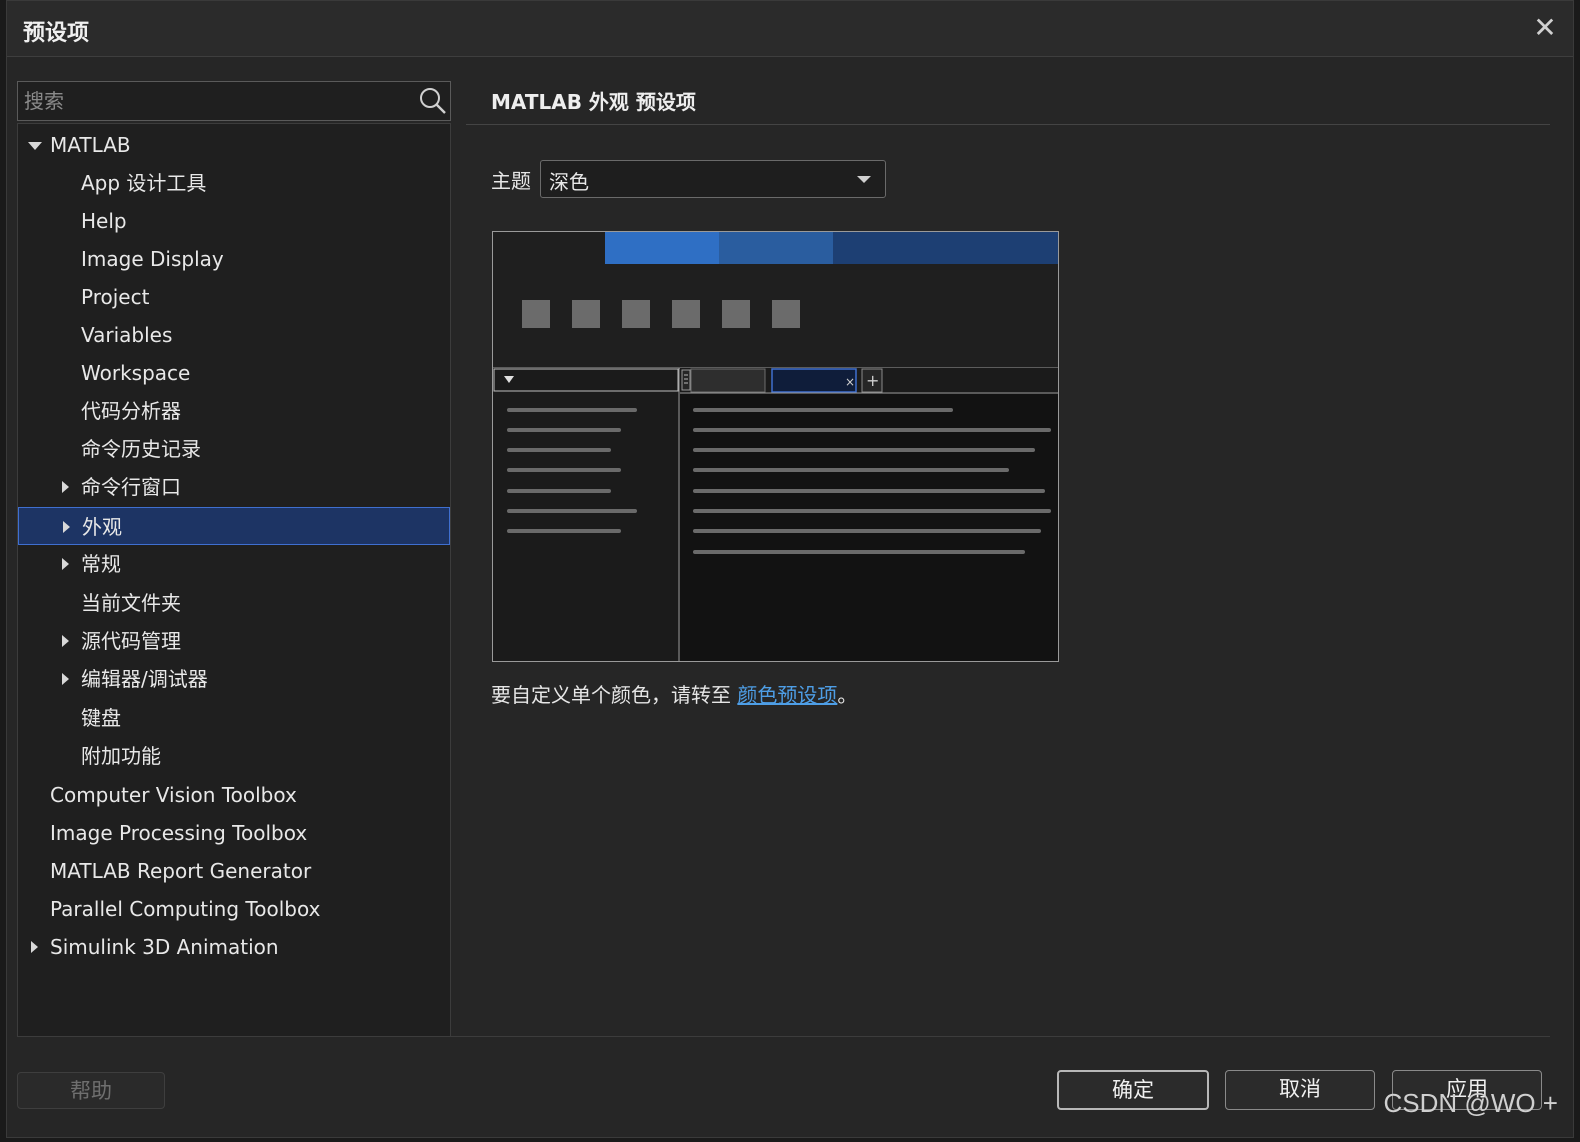  What do you see at coordinates (234, 259) in the screenshot?
I see `tree-item: Image Display` at bounding box center [234, 259].